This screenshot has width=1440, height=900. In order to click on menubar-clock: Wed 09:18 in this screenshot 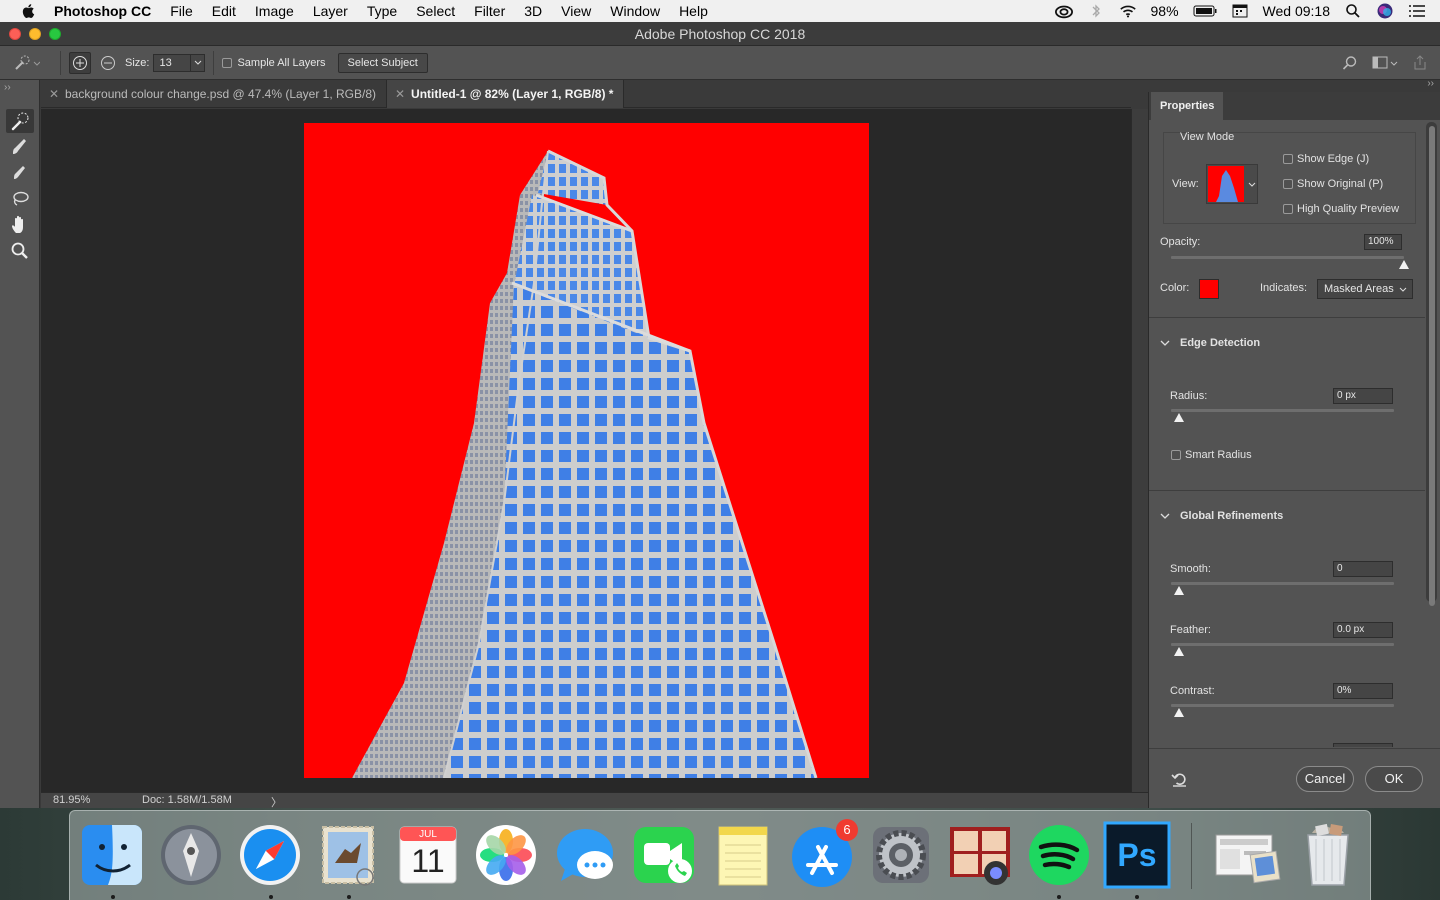, I will do `click(1296, 11)`.